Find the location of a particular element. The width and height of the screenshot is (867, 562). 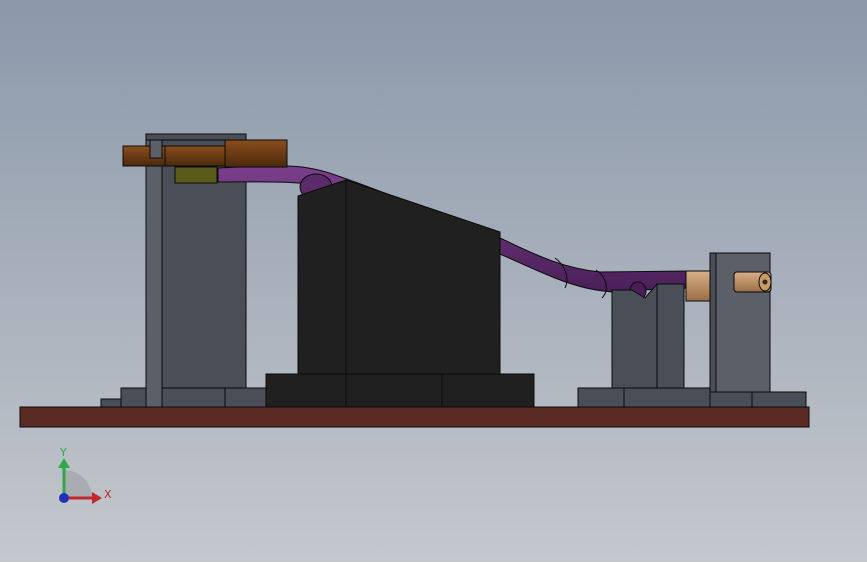

left-foot-main is located at coordinates (193, 397).